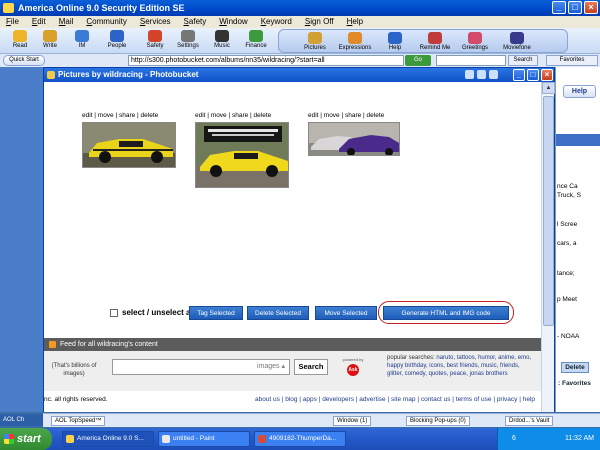  Describe the element at coordinates (195, 22) in the screenshot. I see `menu-safety: Safety` at that location.